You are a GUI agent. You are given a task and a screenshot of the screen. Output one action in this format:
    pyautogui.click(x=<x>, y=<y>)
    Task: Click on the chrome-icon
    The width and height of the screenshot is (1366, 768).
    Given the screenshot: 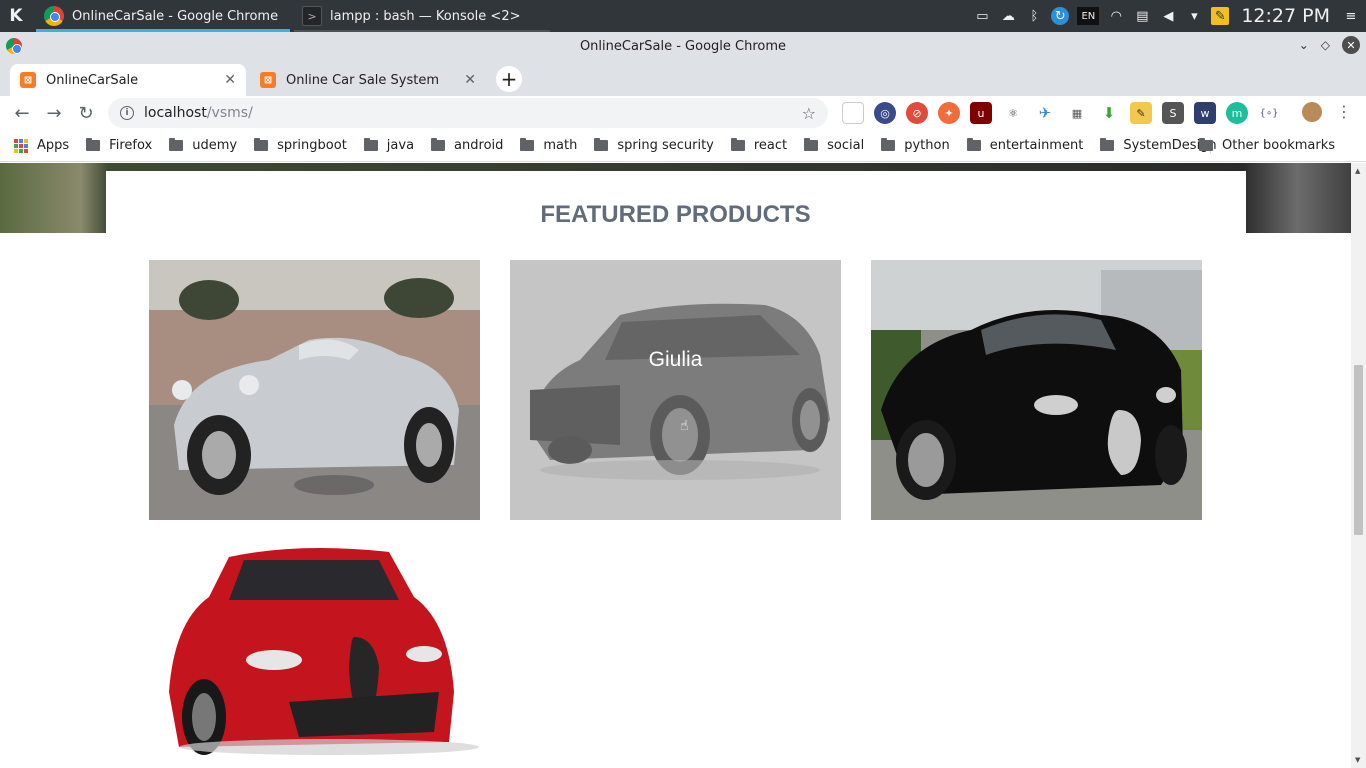 What is the action you would take?
    pyautogui.click(x=54, y=16)
    